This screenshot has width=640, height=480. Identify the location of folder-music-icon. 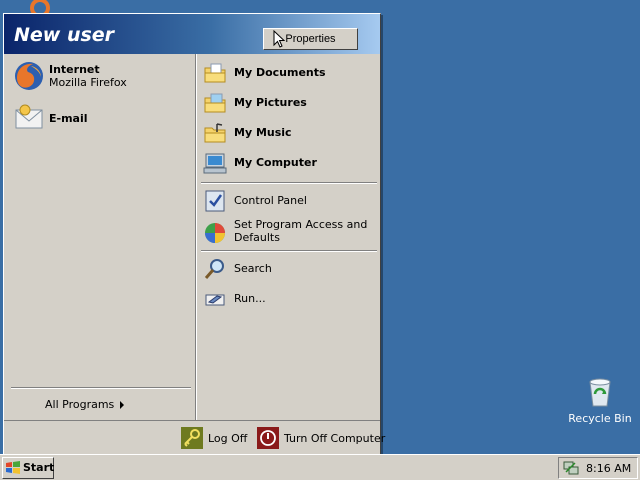
(215, 133).